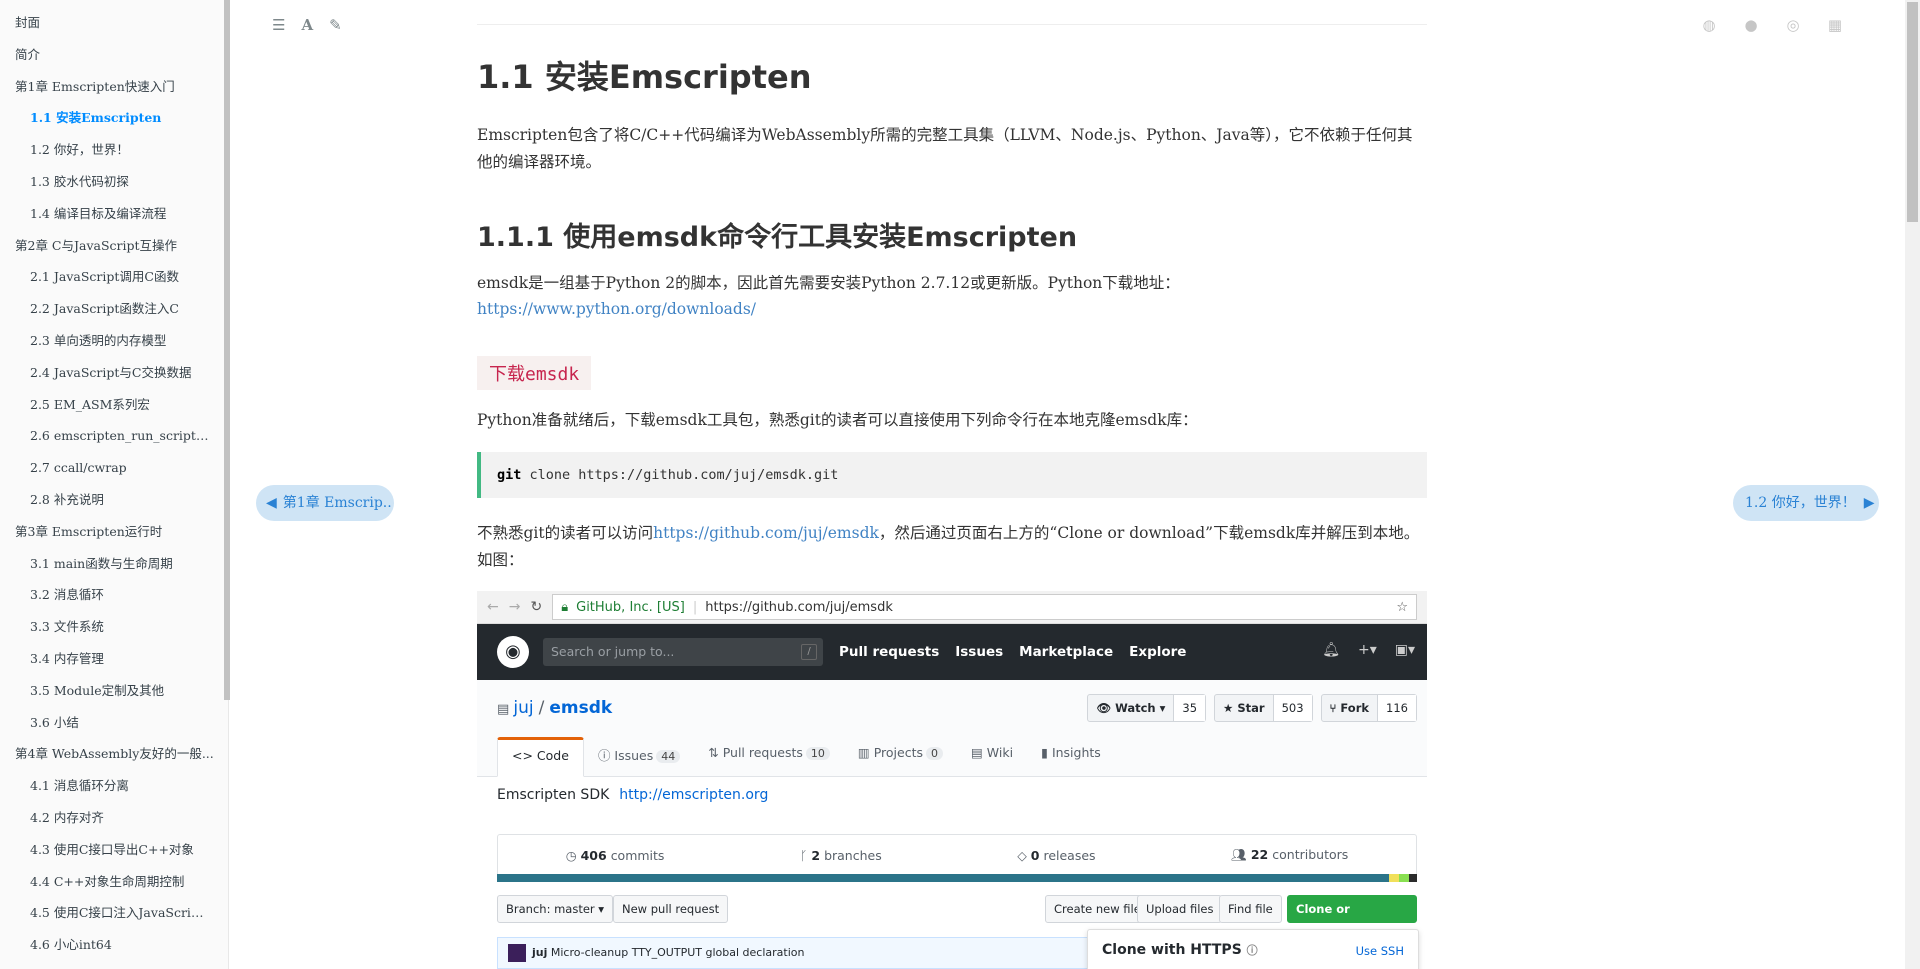 Image resolution: width=1920 pixels, height=969 pixels. Describe the element at coordinates (105, 789) in the screenshot. I see `toc-item: 4.1 消息循环分离` at that location.